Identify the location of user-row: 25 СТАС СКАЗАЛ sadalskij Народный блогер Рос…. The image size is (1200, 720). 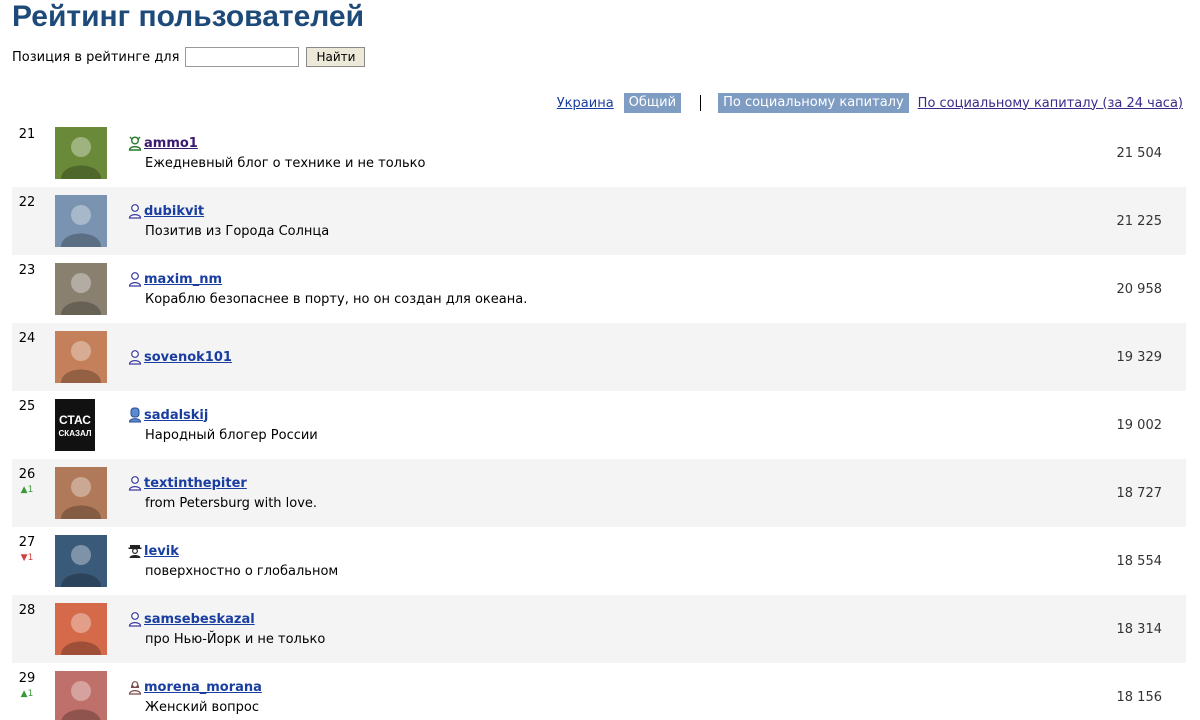
(599, 425).